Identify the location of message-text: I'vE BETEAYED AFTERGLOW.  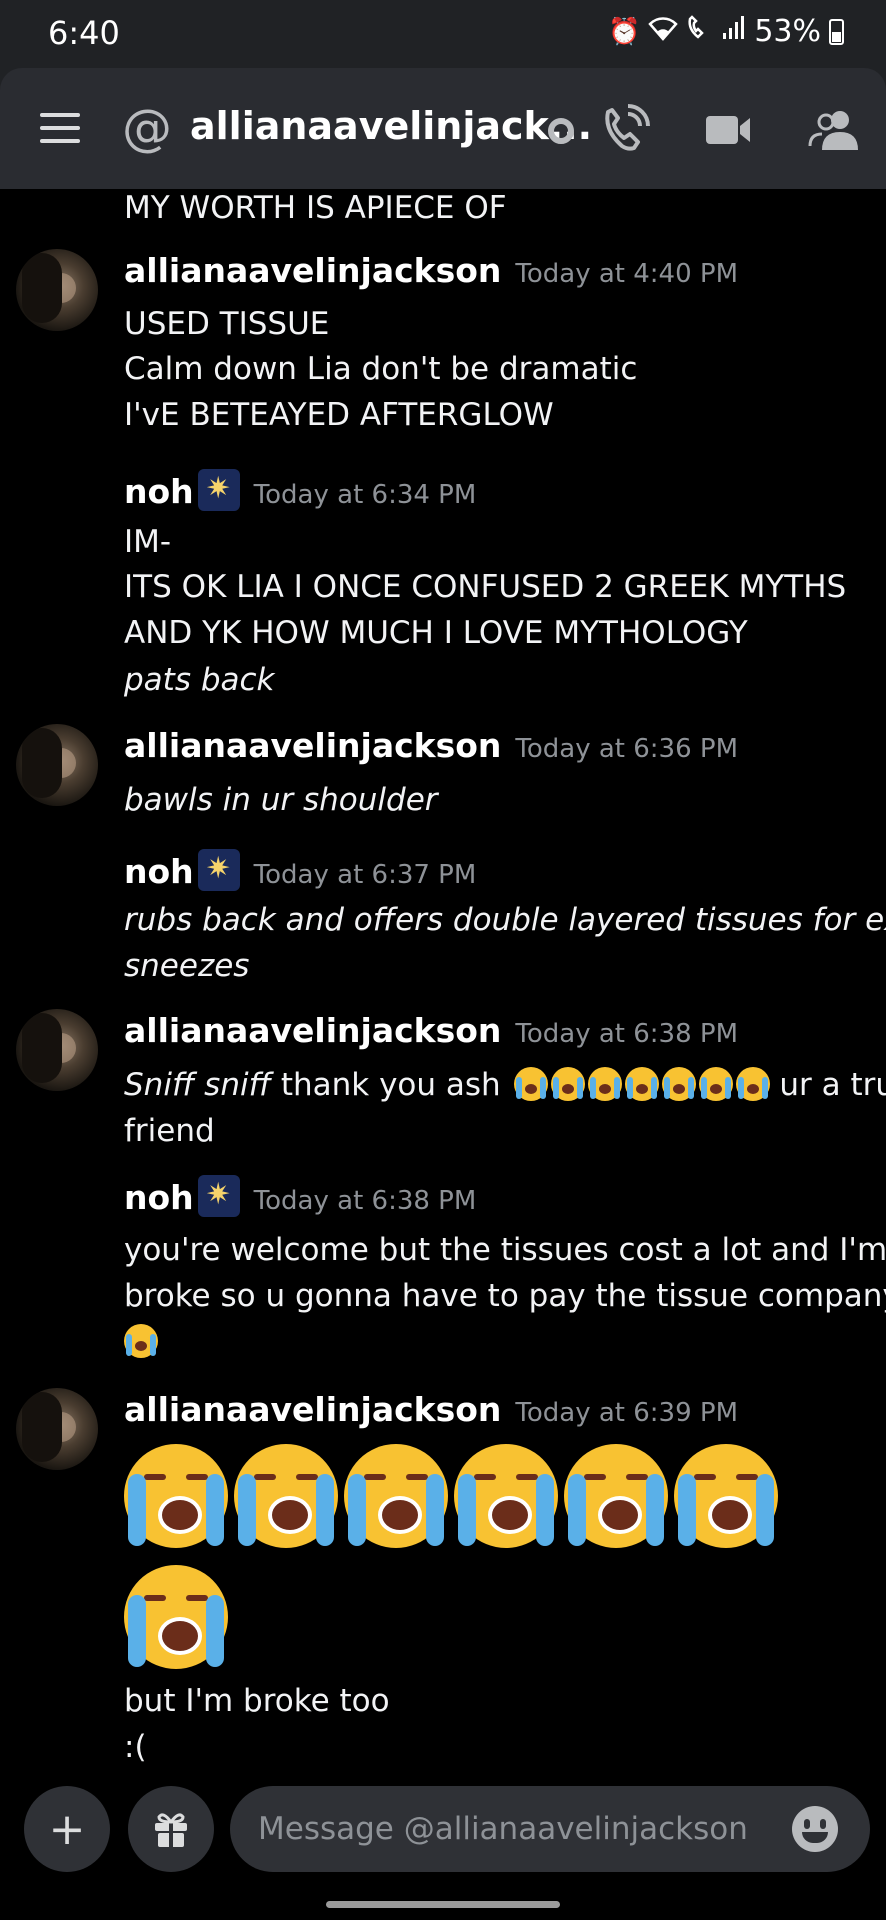
(339, 415).